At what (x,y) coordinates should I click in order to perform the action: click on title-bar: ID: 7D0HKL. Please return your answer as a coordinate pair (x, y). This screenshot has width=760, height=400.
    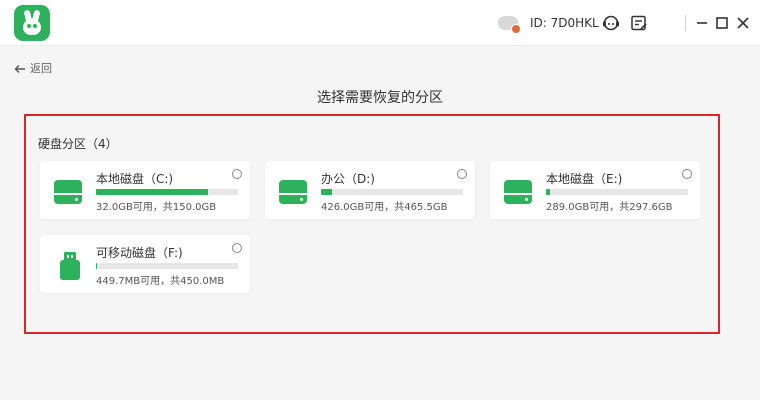
    Looking at the image, I should click on (380, 23).